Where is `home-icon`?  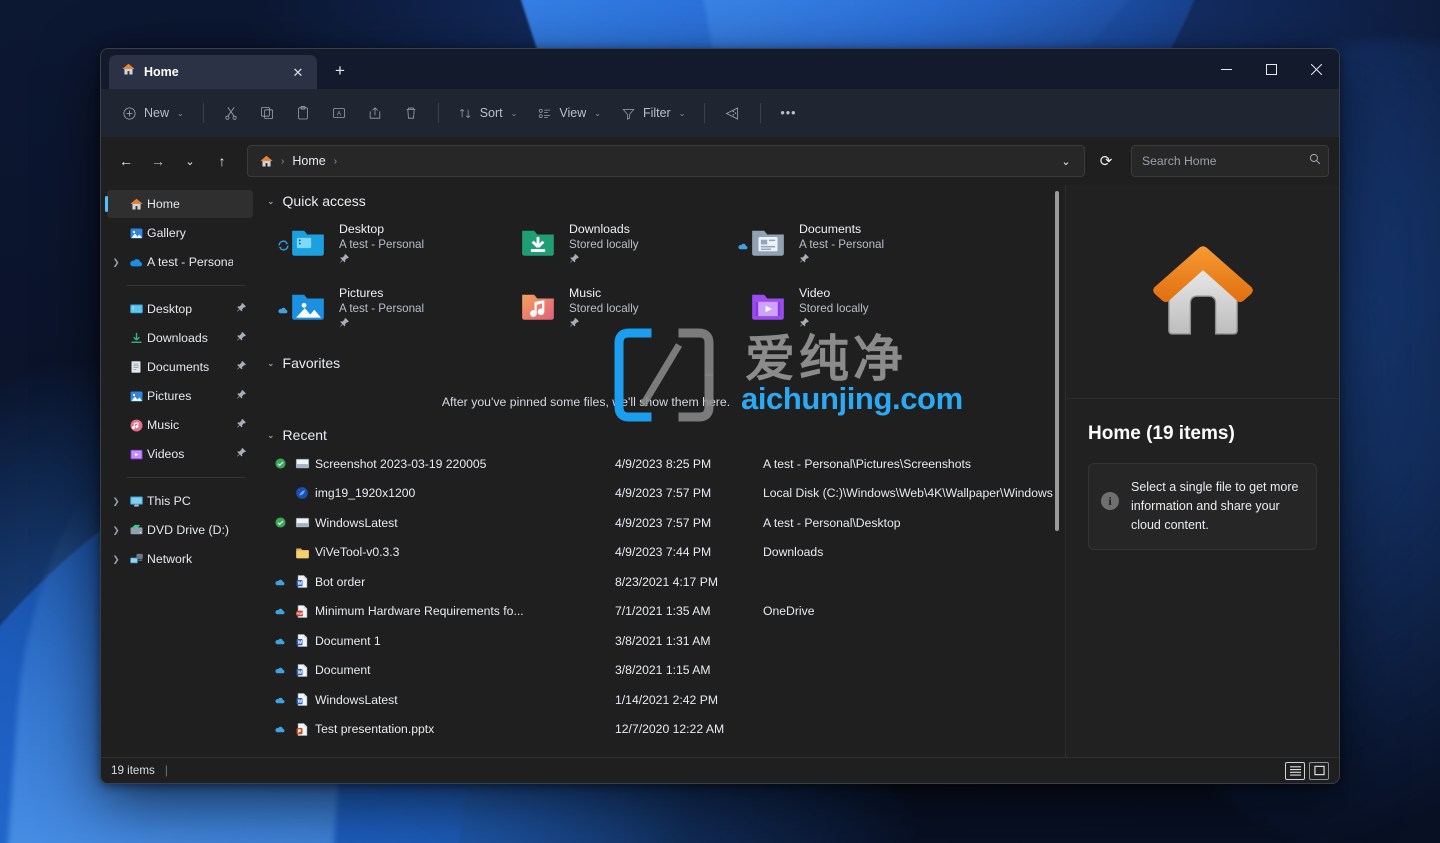 home-icon is located at coordinates (128, 72).